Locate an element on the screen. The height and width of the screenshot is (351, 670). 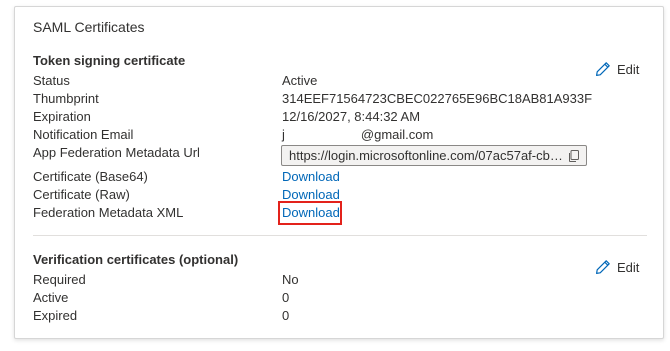
card-title: SAML Certificates is located at coordinates (89, 27).